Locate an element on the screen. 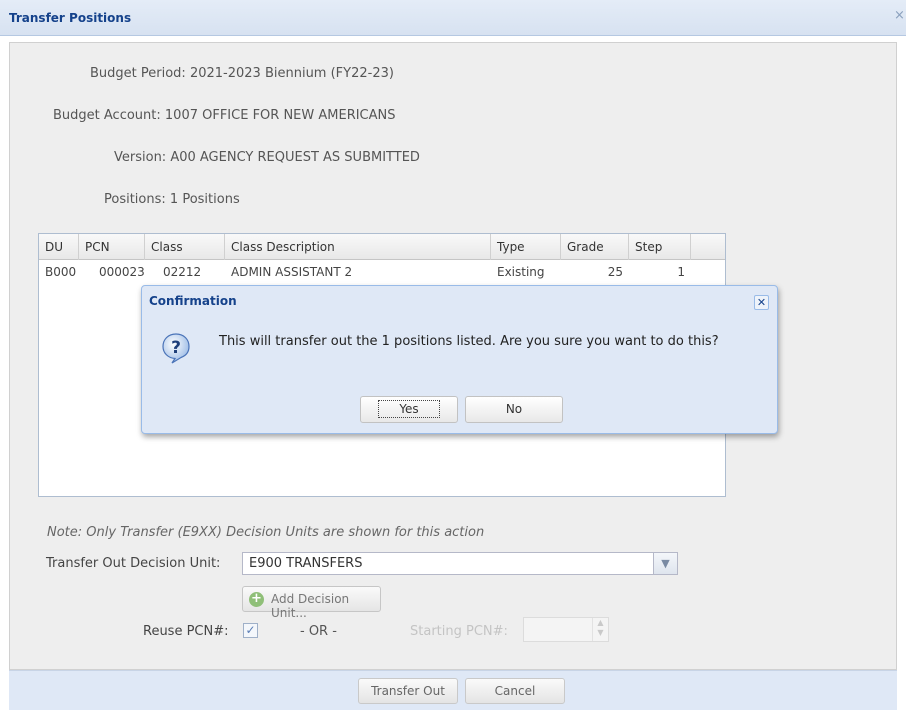 The image size is (906, 715). plus-icon: + is located at coordinates (256, 599).